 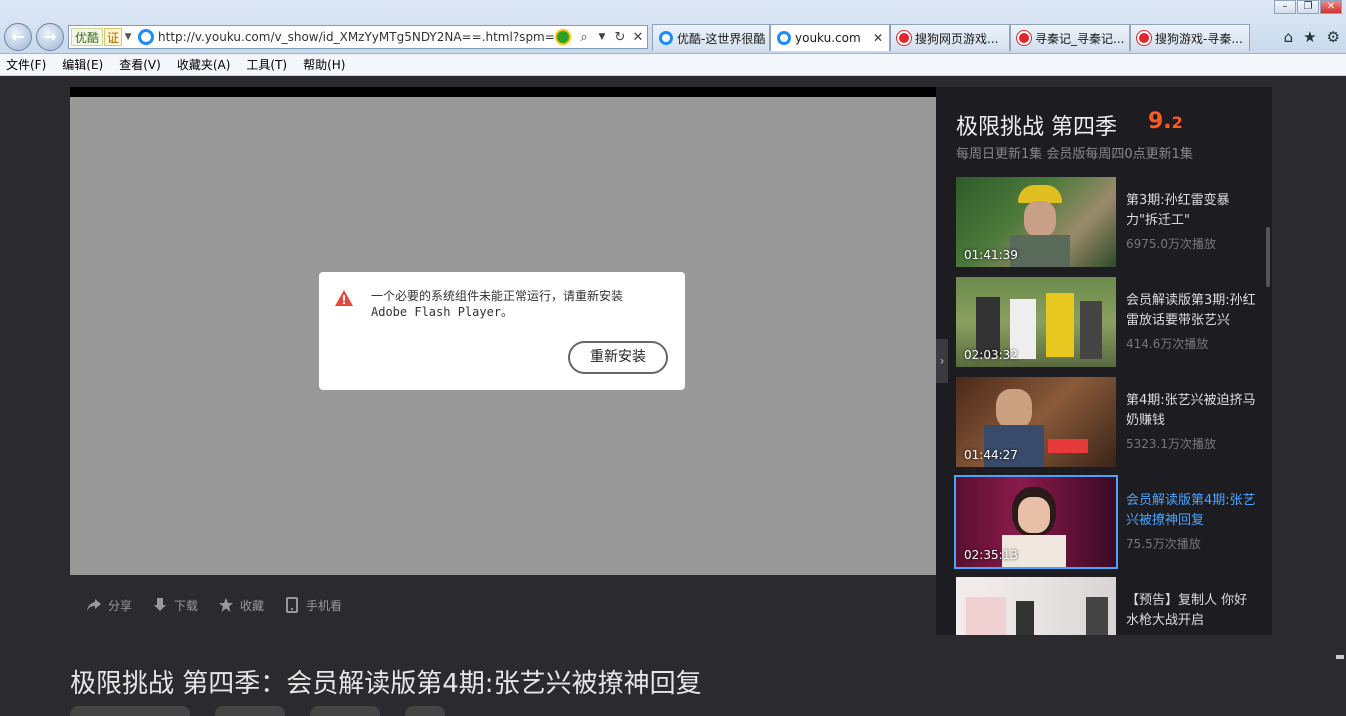 What do you see at coordinates (878, 38) in the screenshot?
I see `close-tab-icon: ✕` at bounding box center [878, 38].